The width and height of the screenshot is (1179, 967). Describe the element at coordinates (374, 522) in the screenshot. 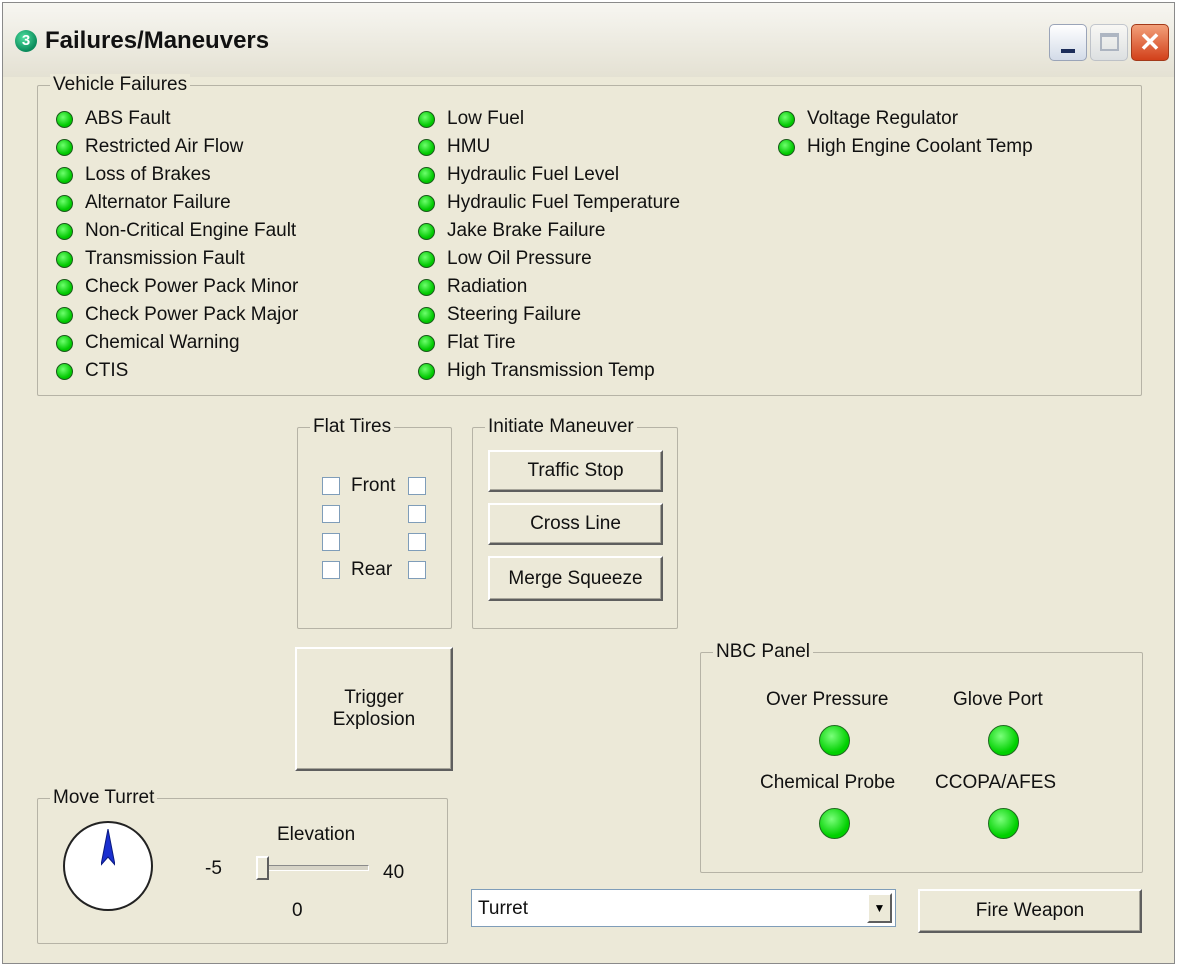

I see `flat-tires-group: Flat Tires` at that location.